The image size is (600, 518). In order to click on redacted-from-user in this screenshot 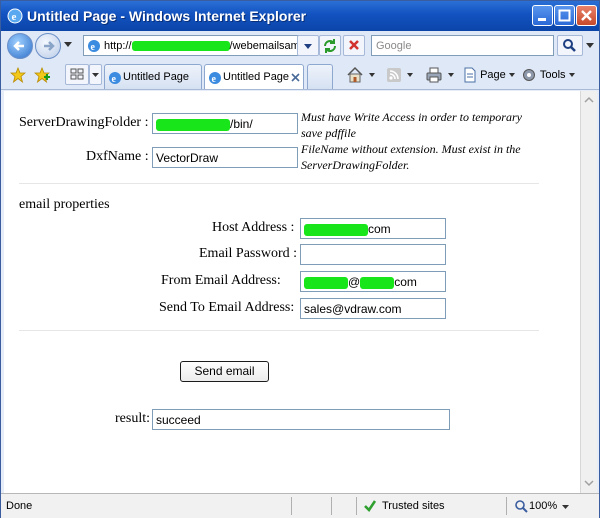, I will do `click(326, 282)`.